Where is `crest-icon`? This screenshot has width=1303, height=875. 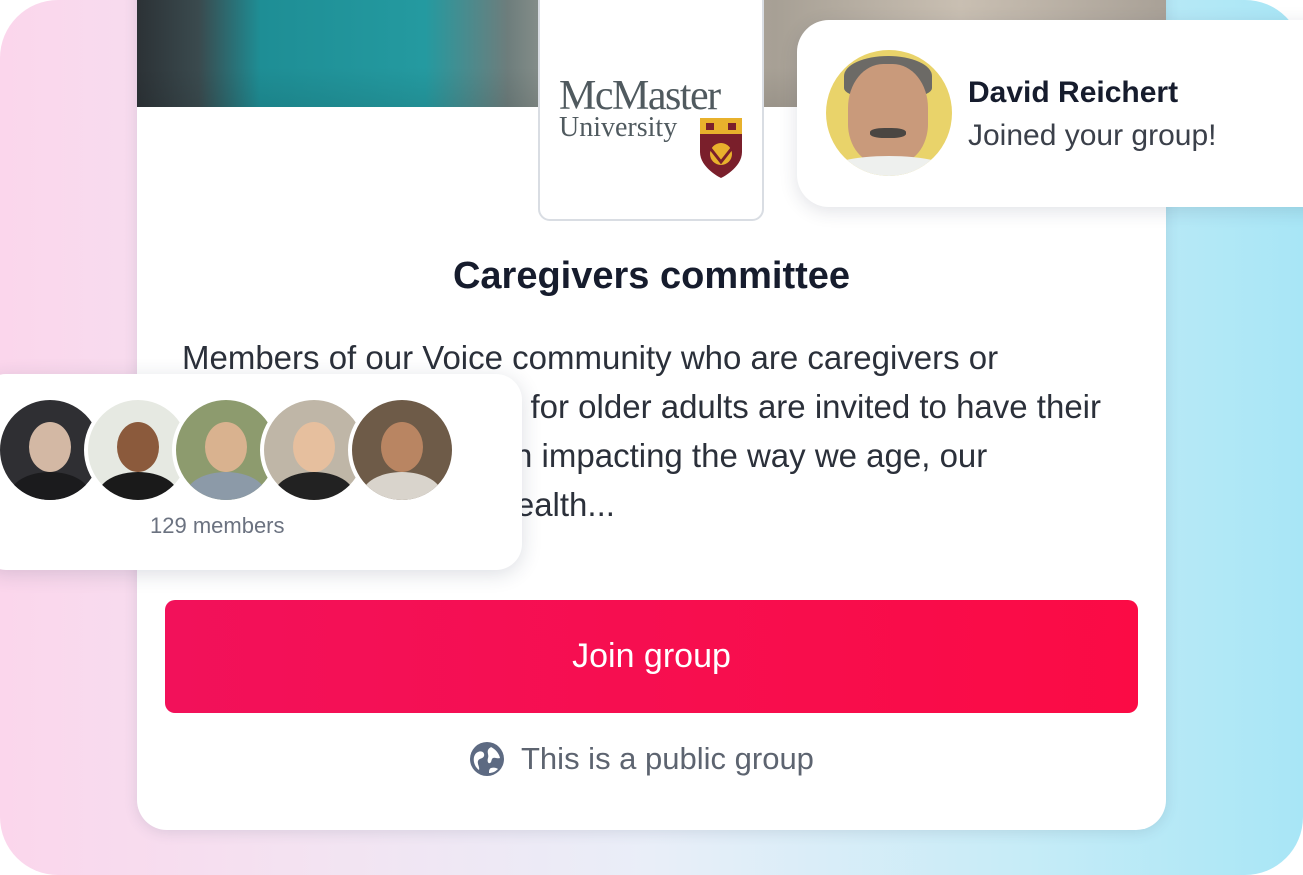
crest-icon is located at coordinates (721, 148).